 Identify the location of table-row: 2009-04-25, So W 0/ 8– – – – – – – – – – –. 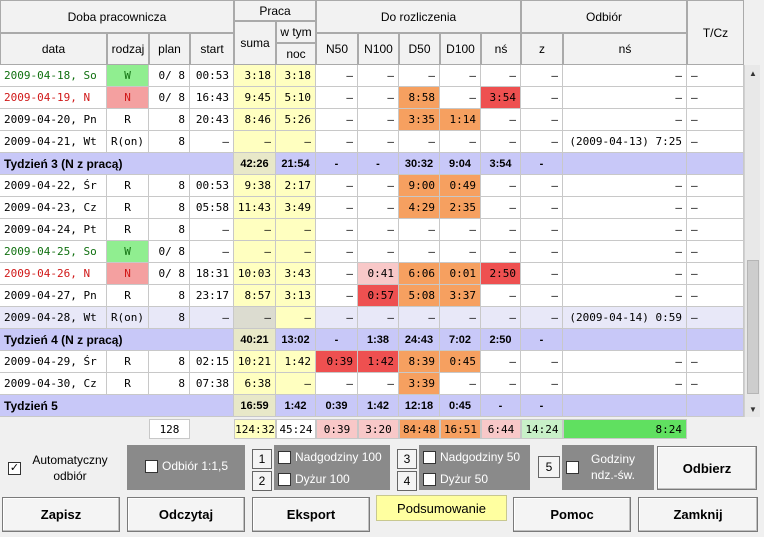
(372, 252).